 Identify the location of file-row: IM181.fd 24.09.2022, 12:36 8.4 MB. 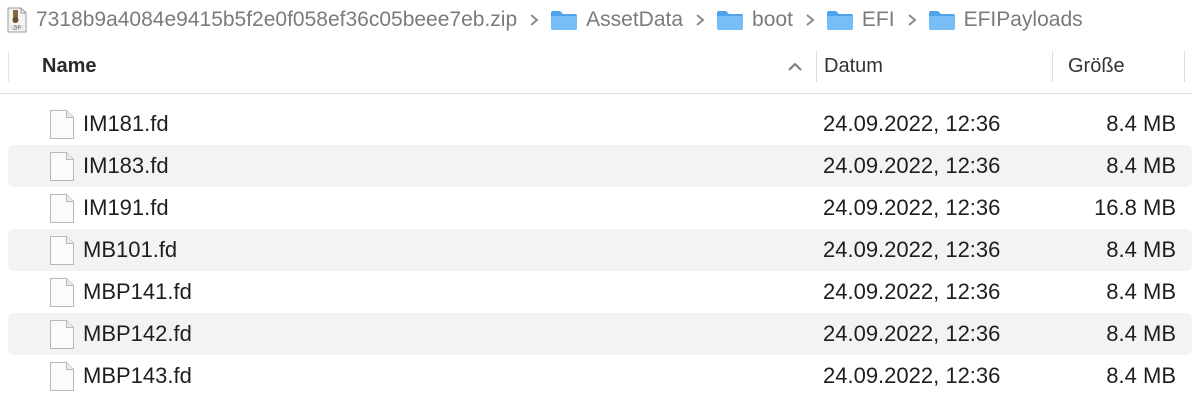
(600, 124).